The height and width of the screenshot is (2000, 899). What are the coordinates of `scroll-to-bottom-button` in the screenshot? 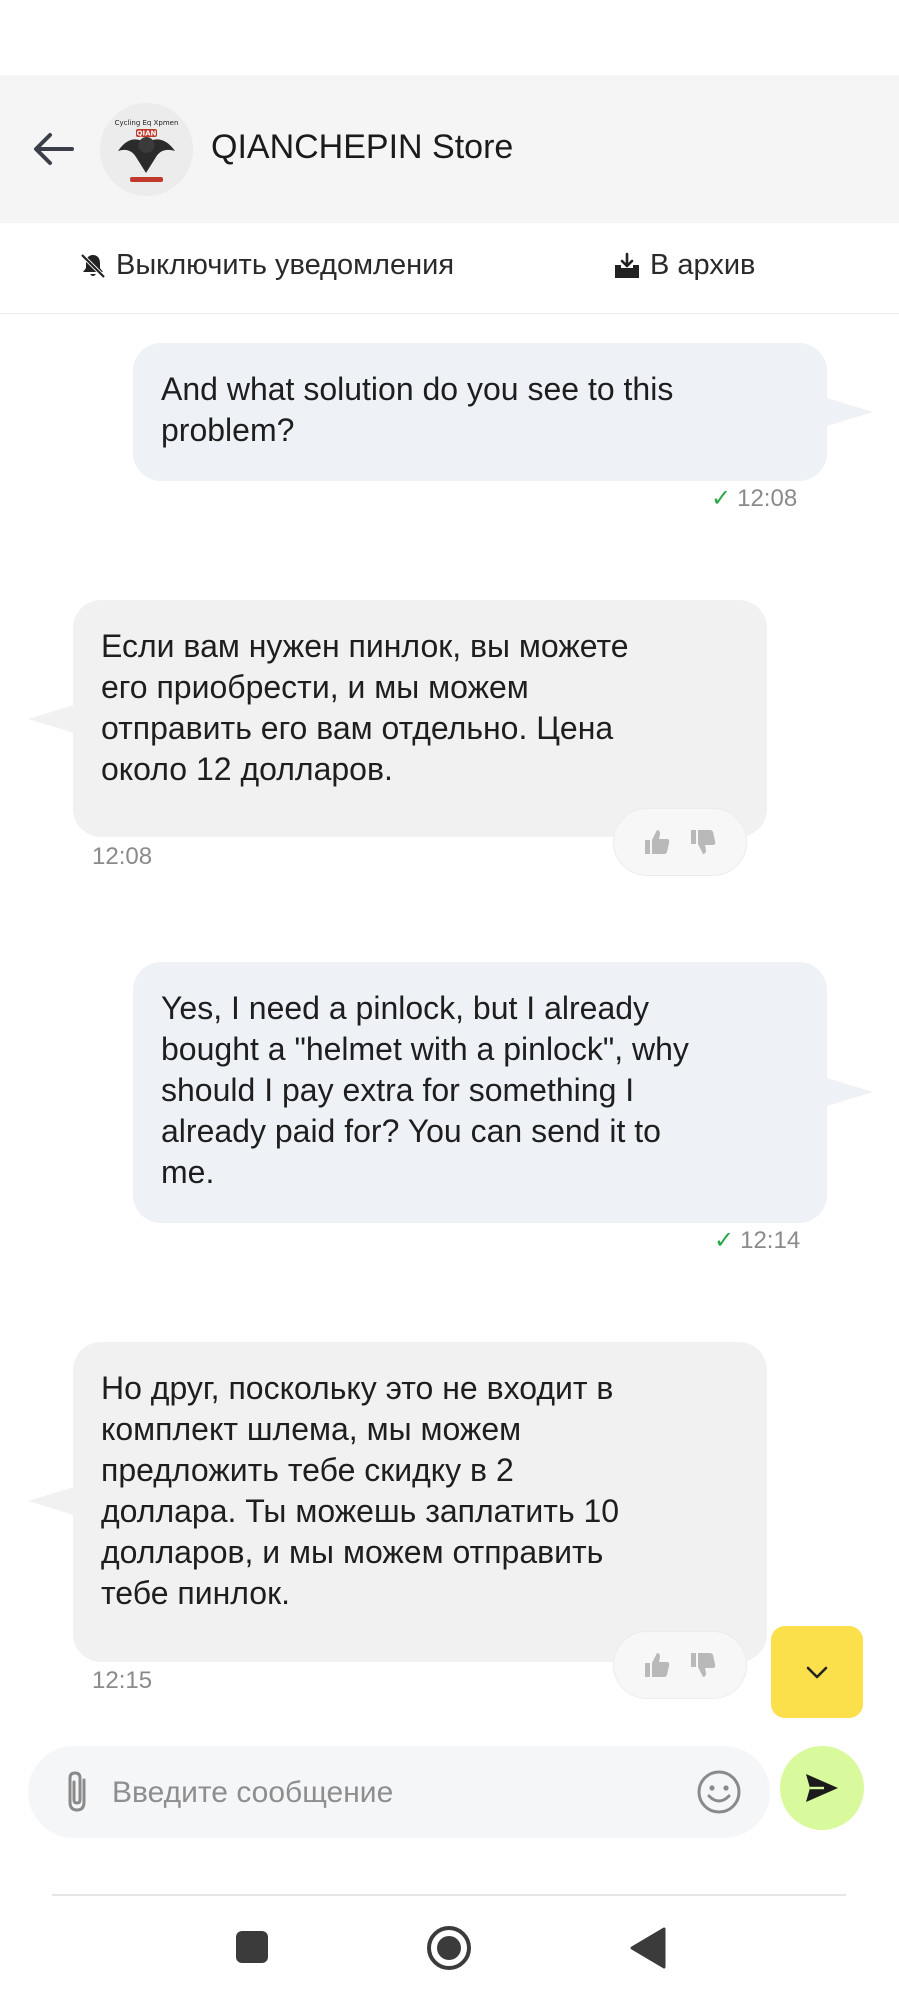 It's located at (817, 1672).